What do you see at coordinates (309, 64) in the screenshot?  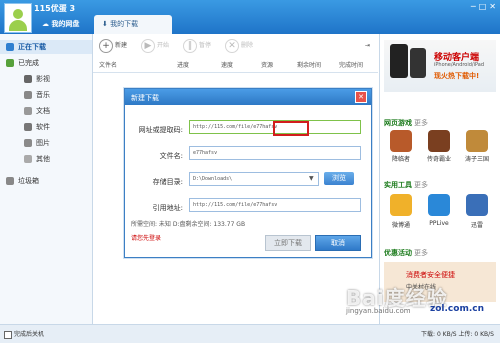 I see `column-header: 剩余时间` at bounding box center [309, 64].